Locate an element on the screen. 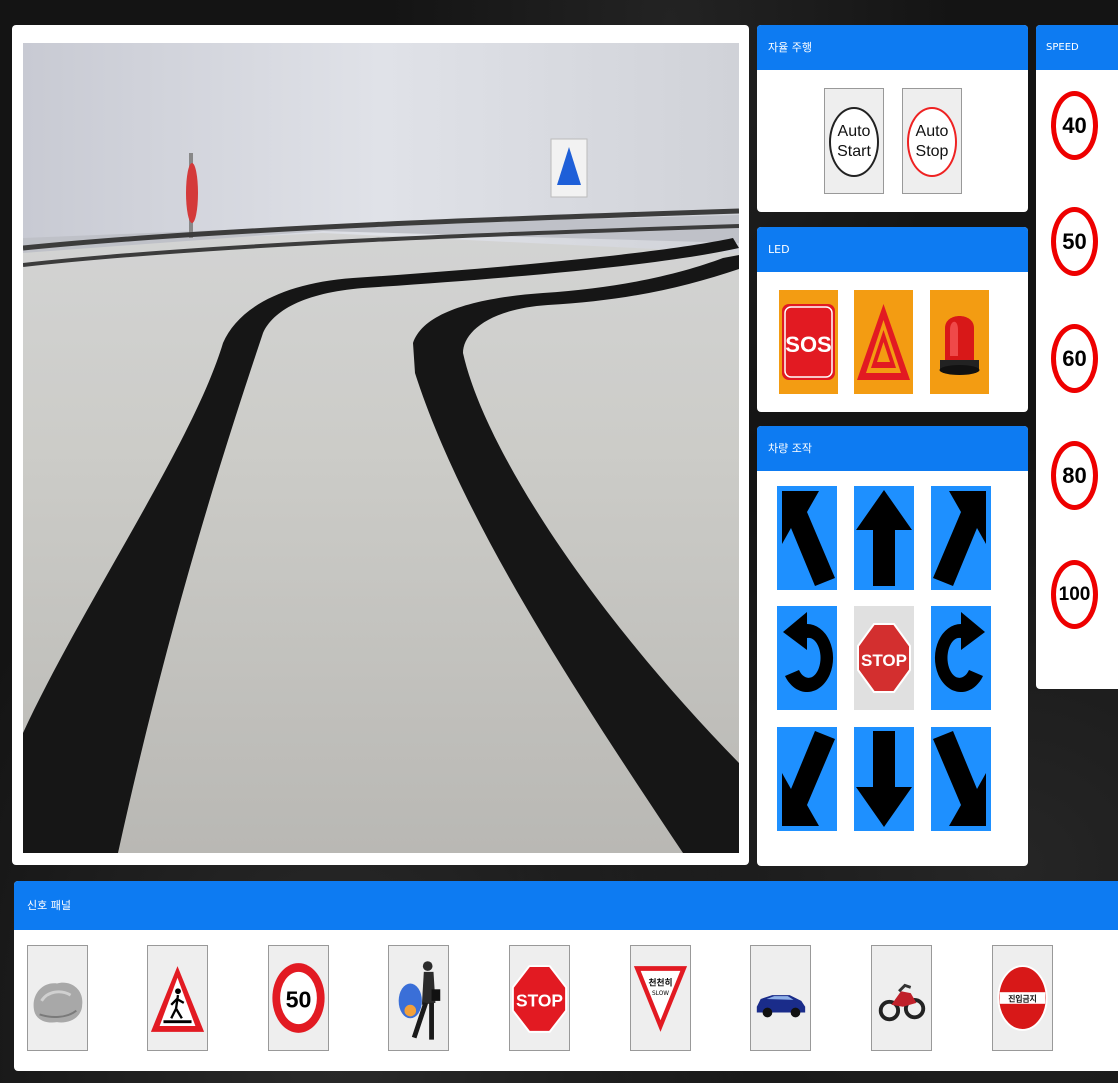  motorcycle-icon is located at coordinates (902, 1002).